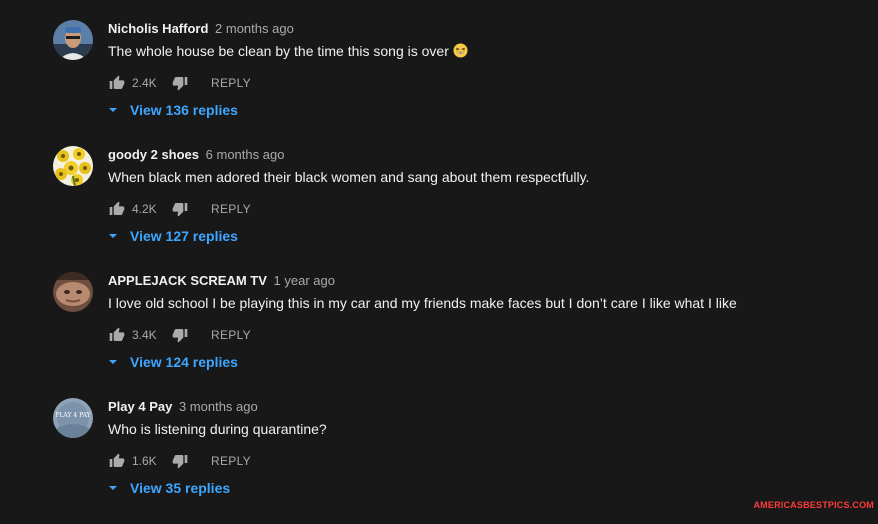 The width and height of the screenshot is (878, 524). What do you see at coordinates (180, 488) in the screenshot?
I see `view-replies-label: View 35 replies` at bounding box center [180, 488].